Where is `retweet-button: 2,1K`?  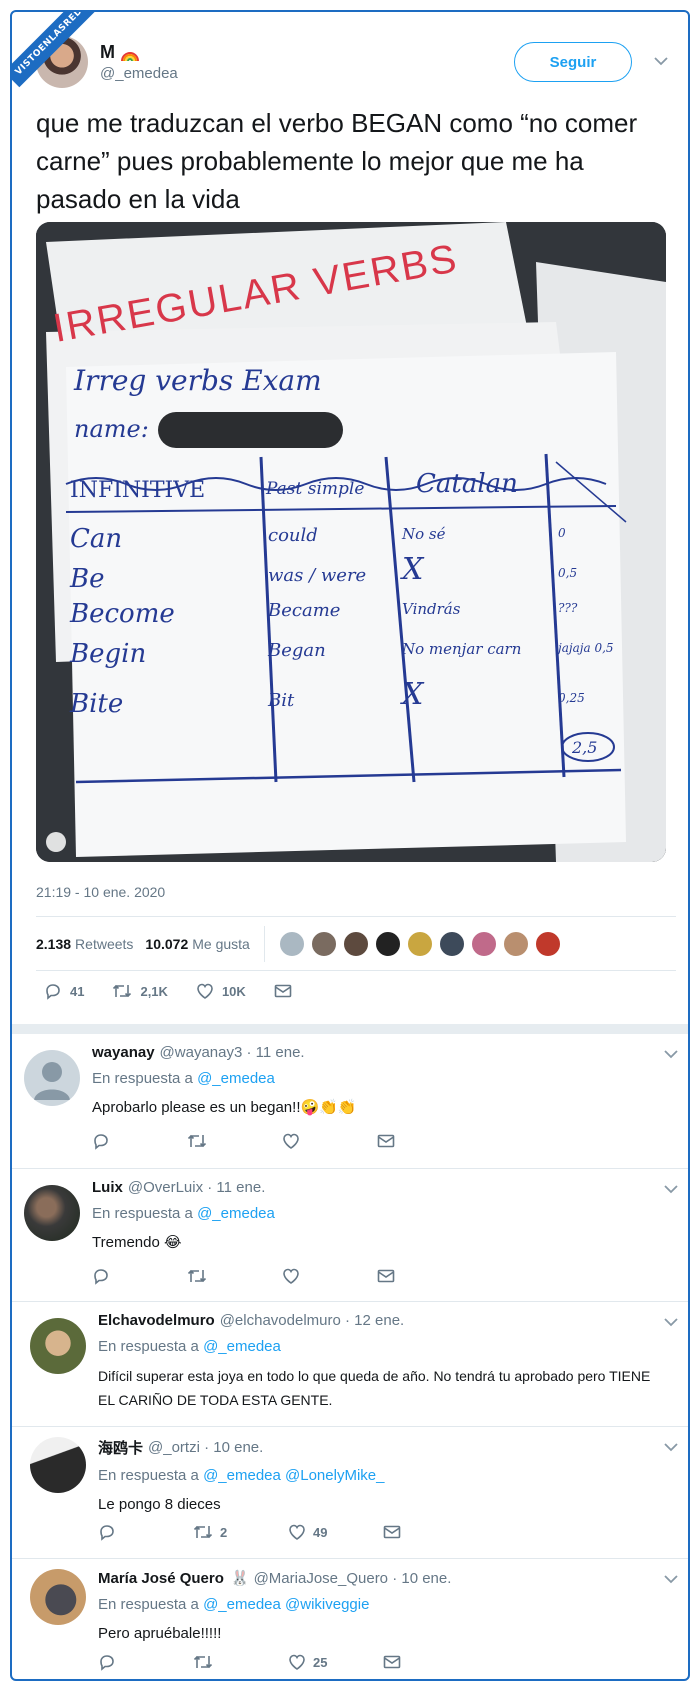
retweet-button: 2,1K is located at coordinates (140, 991).